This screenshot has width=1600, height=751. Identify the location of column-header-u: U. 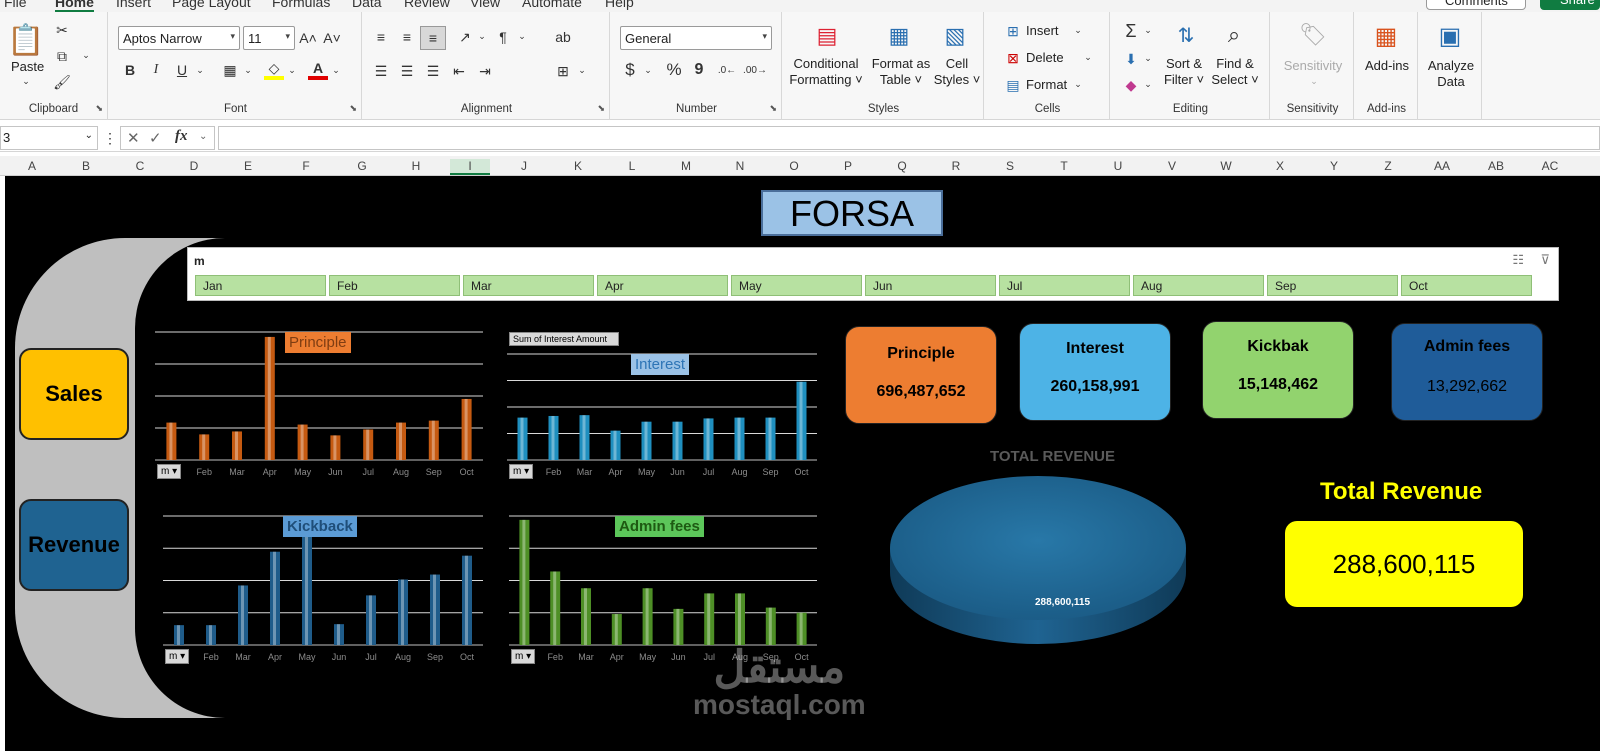
(1118, 166).